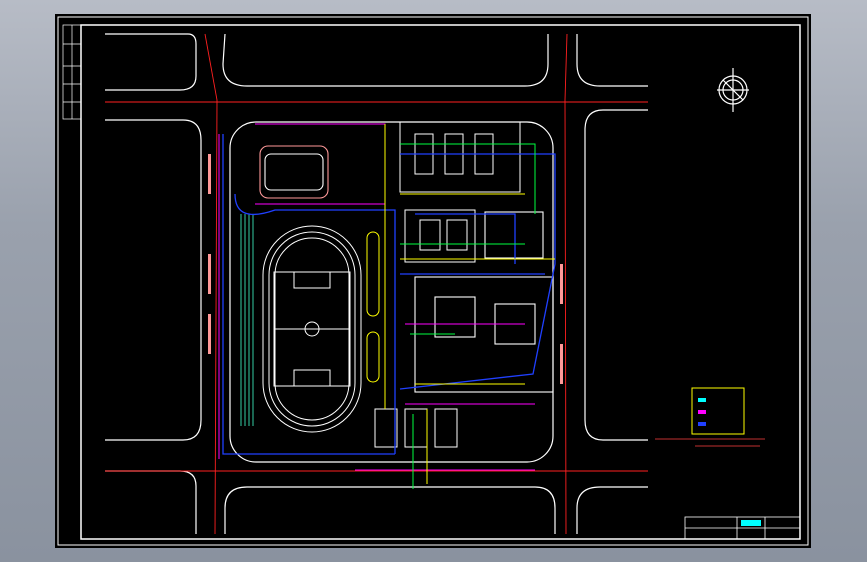 The width and height of the screenshot is (867, 562). I want to click on title-block, so click(742, 528).